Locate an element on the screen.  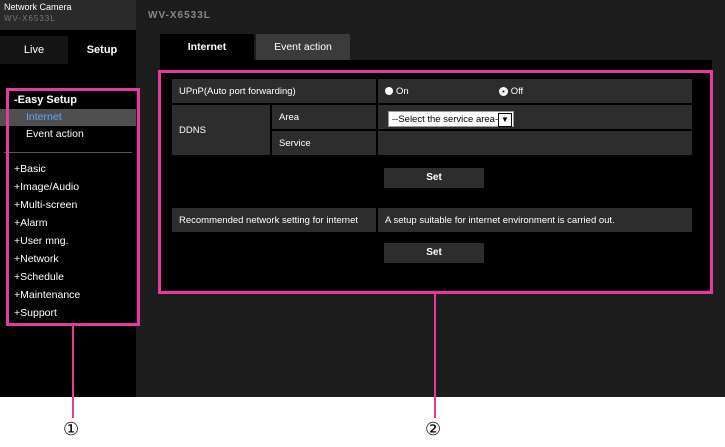
tab-event-action: Event action is located at coordinates (303, 47).